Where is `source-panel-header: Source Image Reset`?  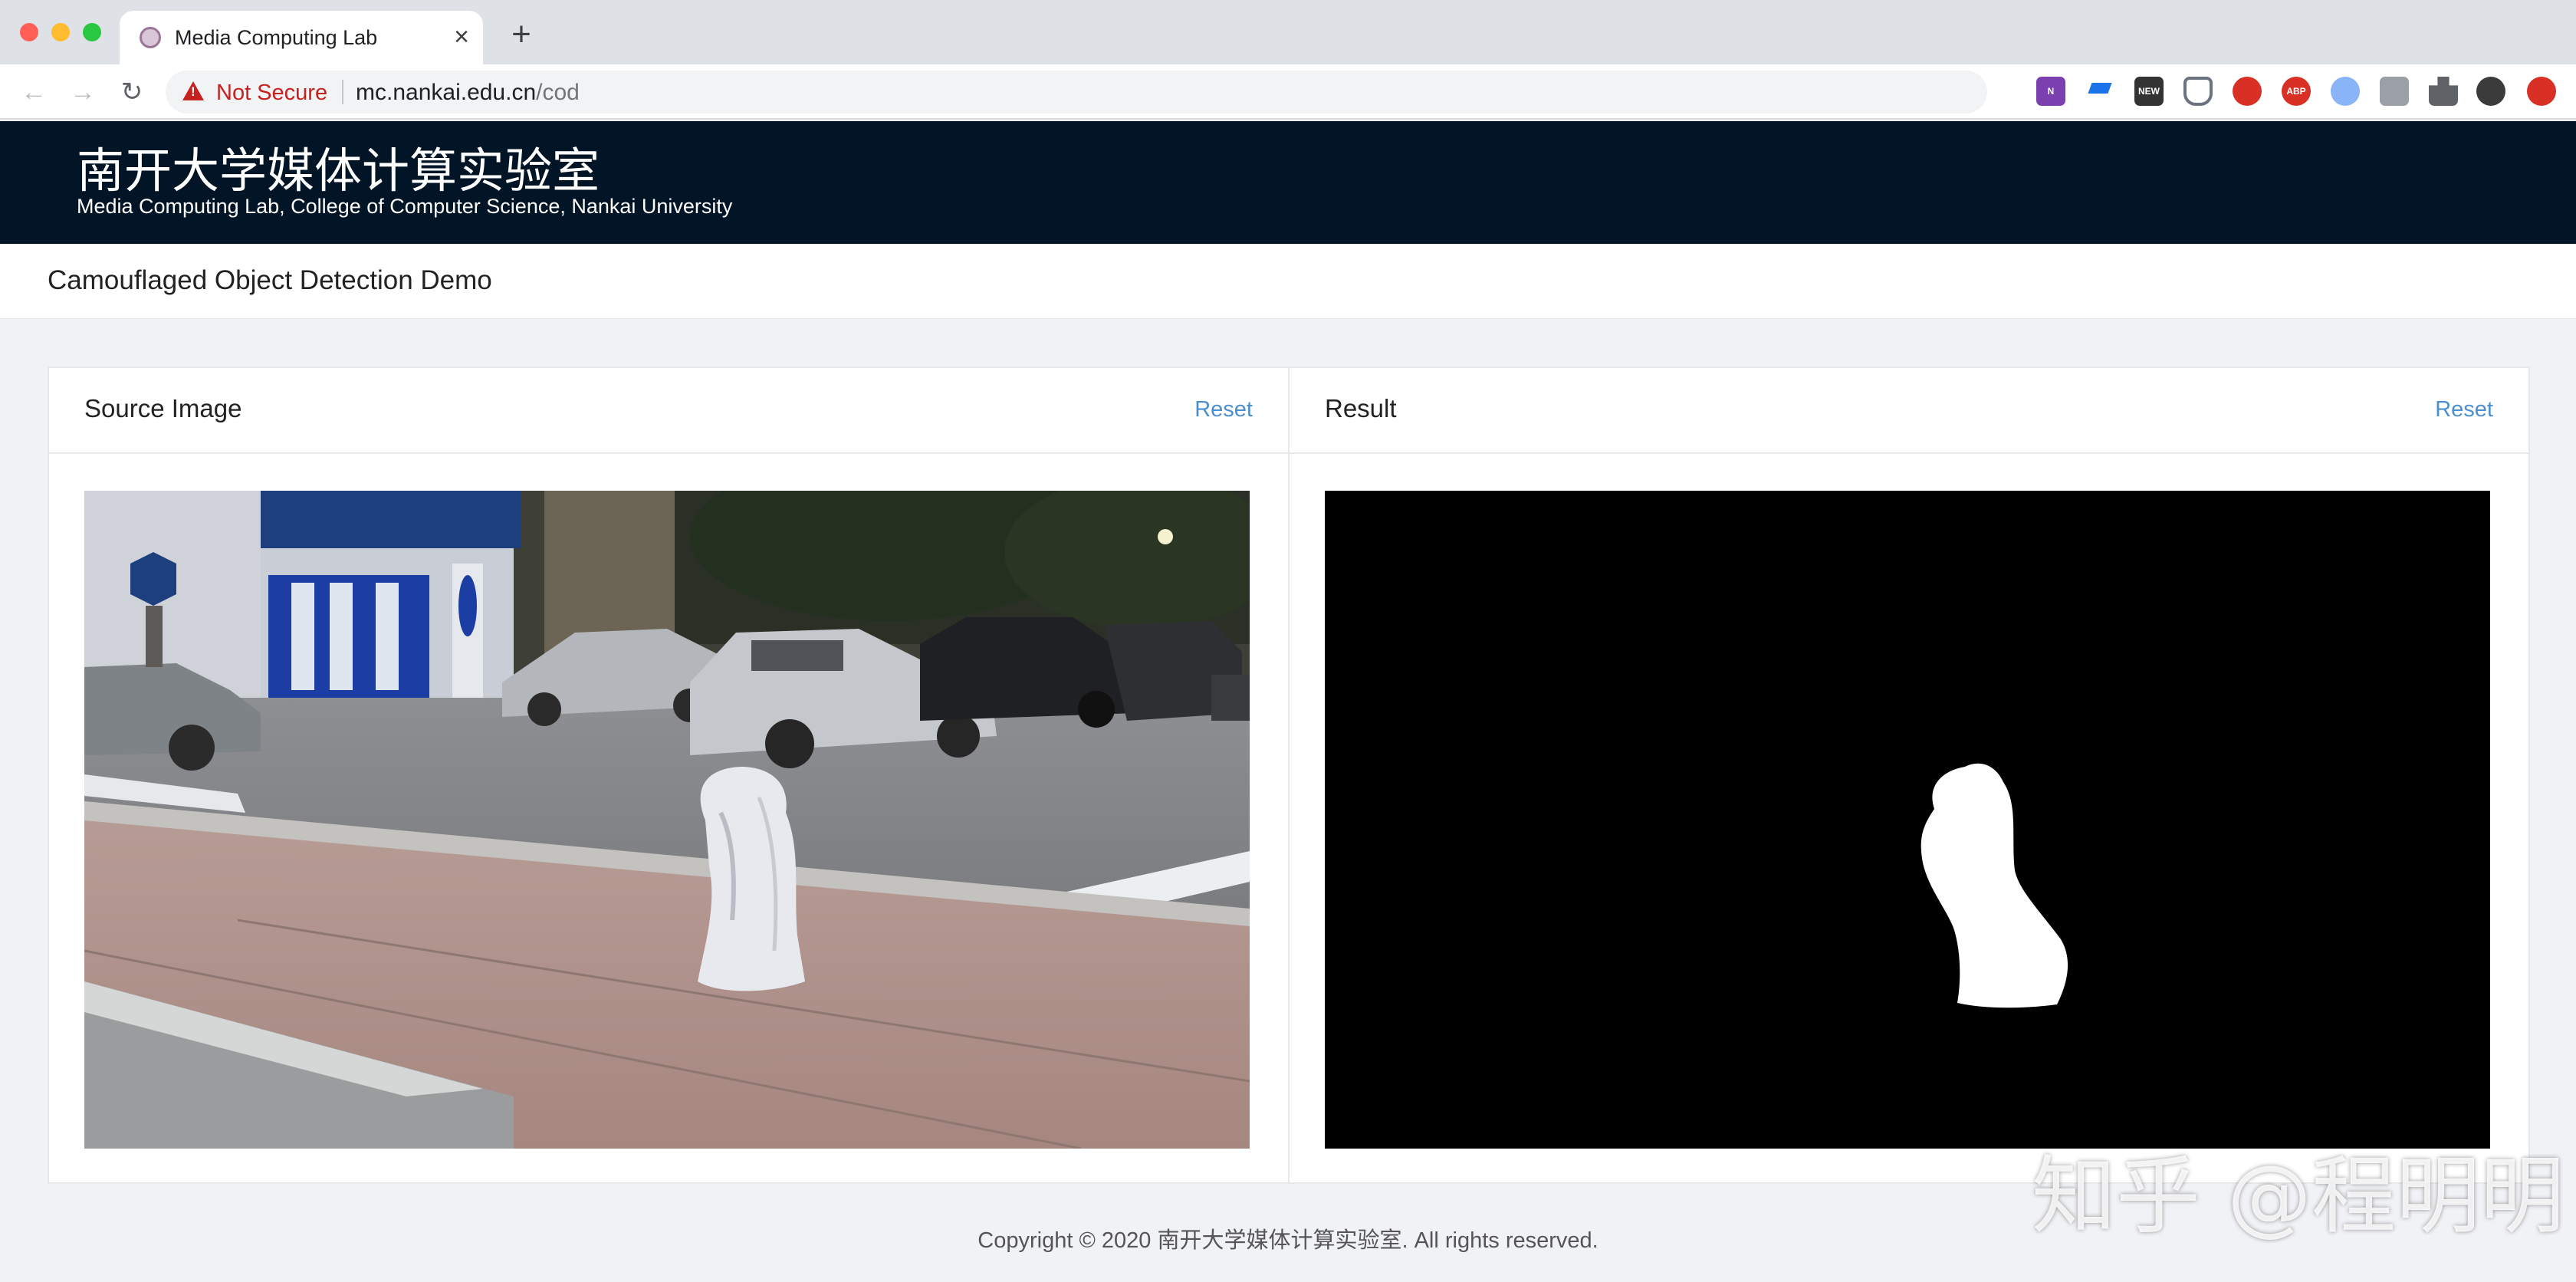
source-panel-header: Source Image Reset is located at coordinates (669, 411).